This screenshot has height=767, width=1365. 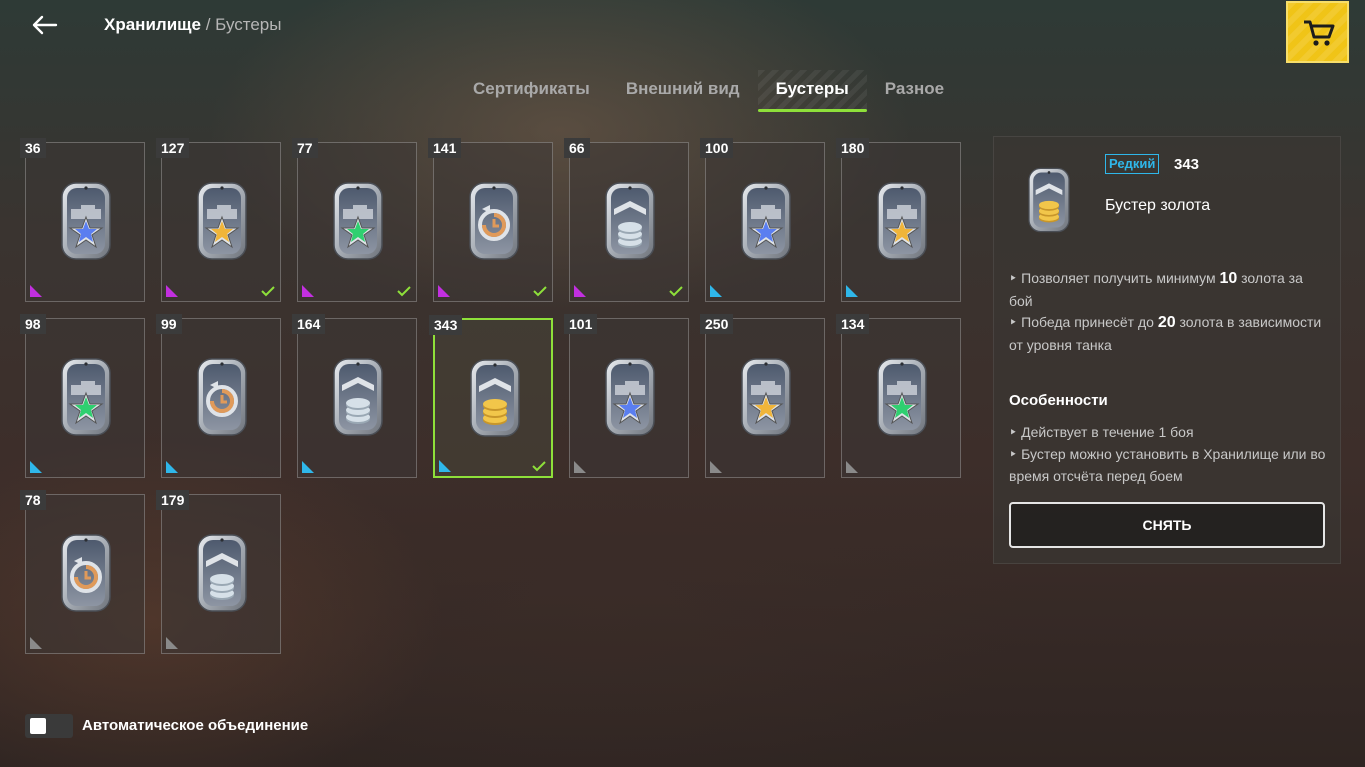 I want to click on booster-count: 77, so click(x=305, y=148).